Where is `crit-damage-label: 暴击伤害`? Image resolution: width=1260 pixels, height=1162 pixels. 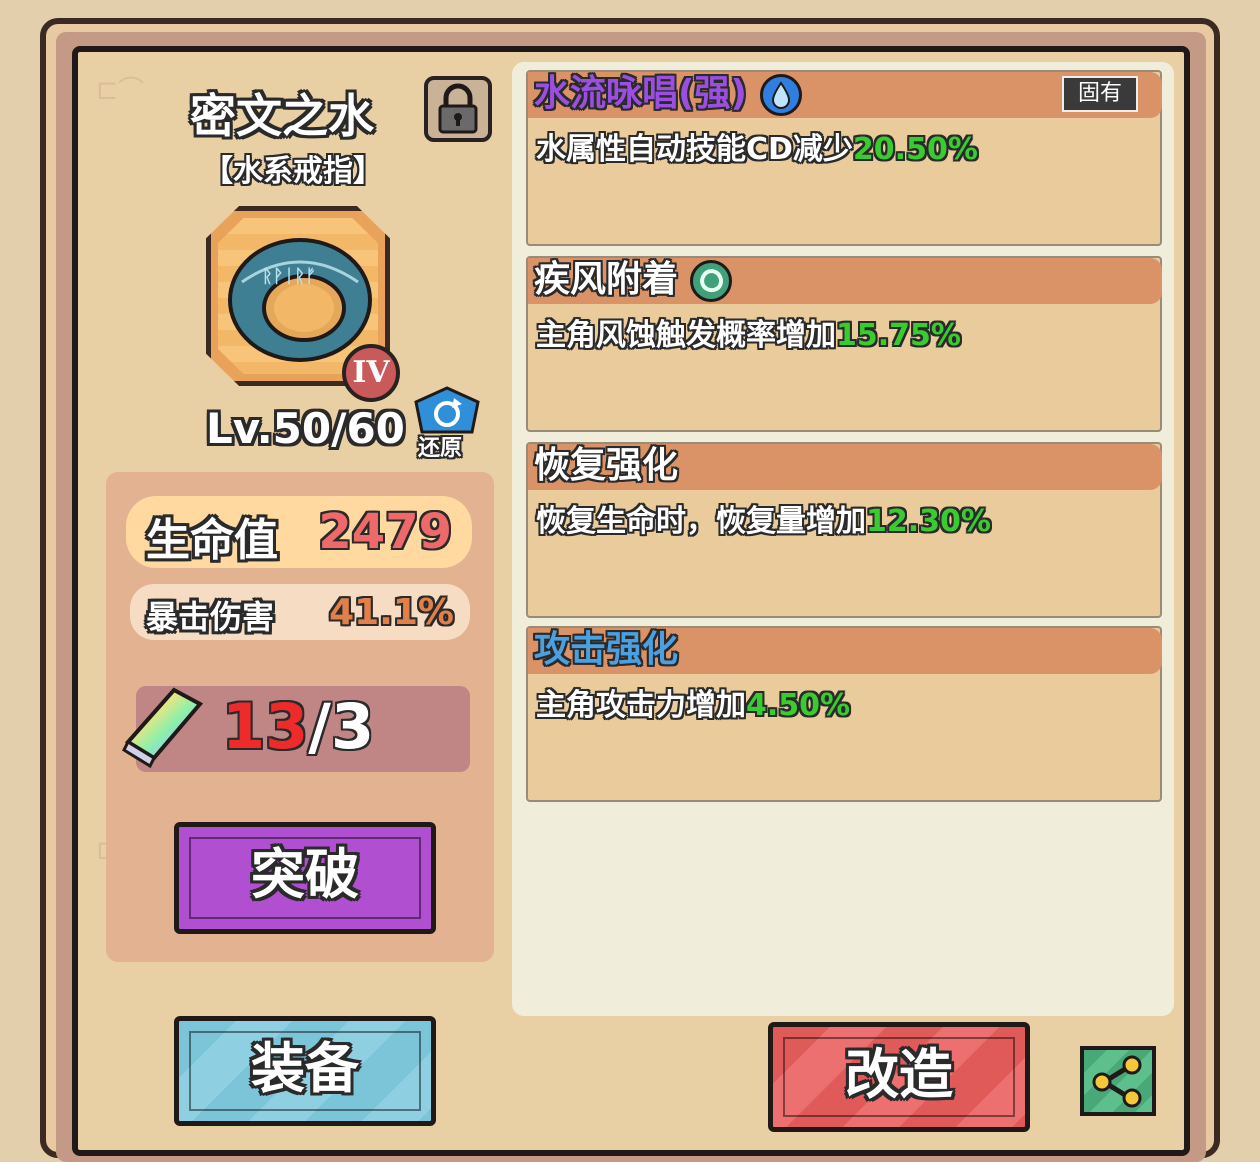 crit-damage-label: 暴击伤害 is located at coordinates (210, 617).